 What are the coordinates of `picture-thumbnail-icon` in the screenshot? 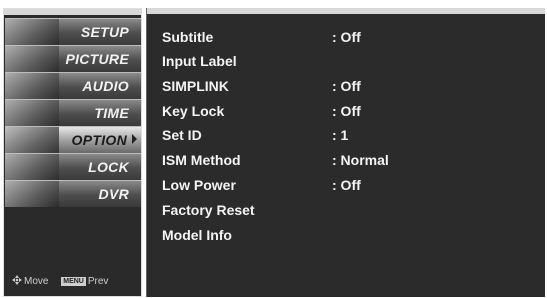 It's located at (32, 59).